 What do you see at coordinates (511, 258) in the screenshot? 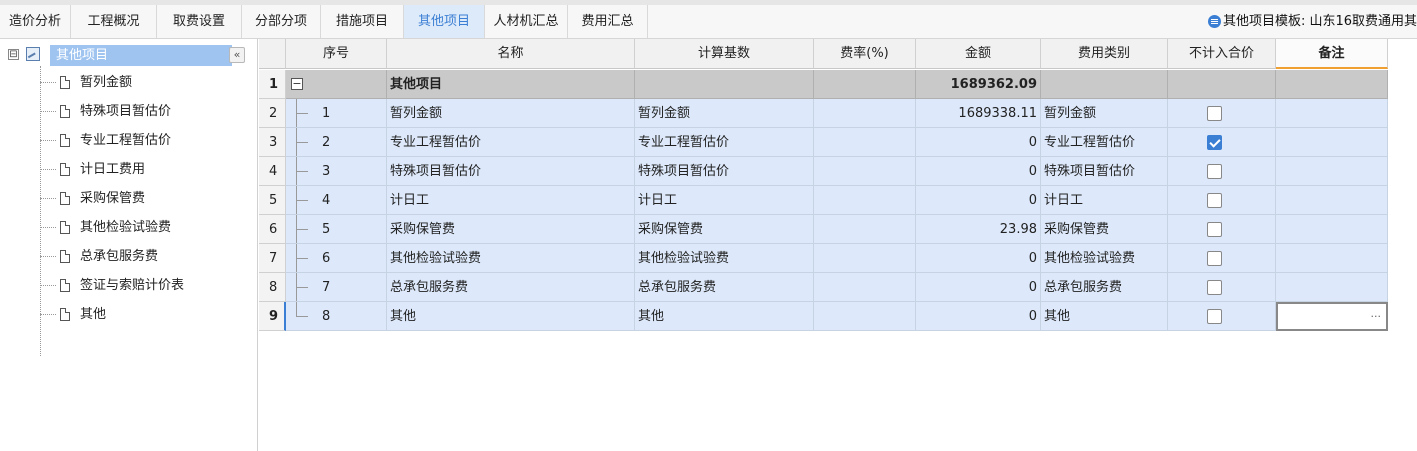
I see `cell-name: 其他检验试验费` at bounding box center [511, 258].